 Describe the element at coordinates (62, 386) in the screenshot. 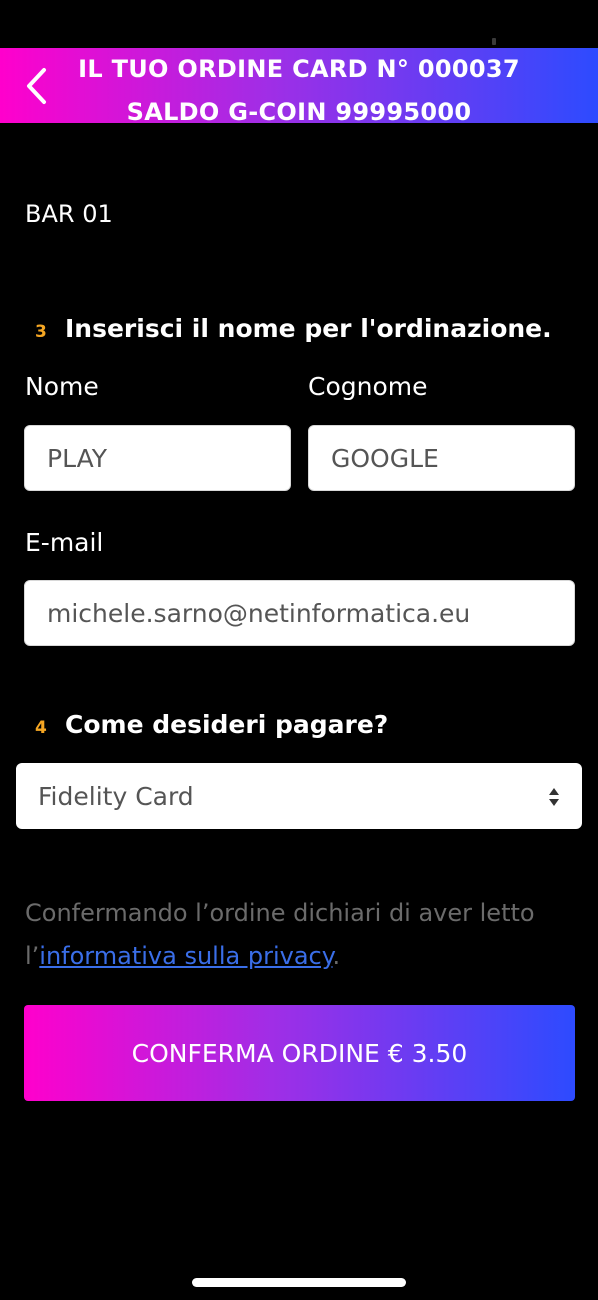

I see `first-name-label: Nome` at that location.